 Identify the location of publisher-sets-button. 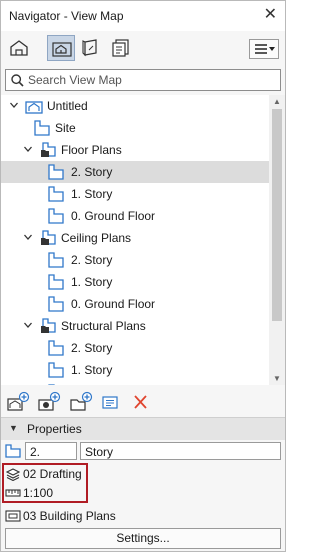
(121, 48).